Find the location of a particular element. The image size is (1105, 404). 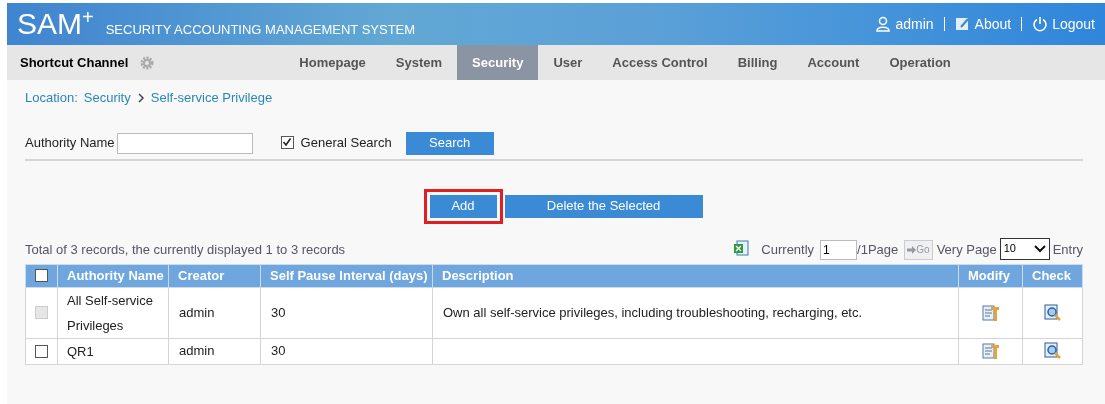

page-count: /1Page is located at coordinates (878, 250).